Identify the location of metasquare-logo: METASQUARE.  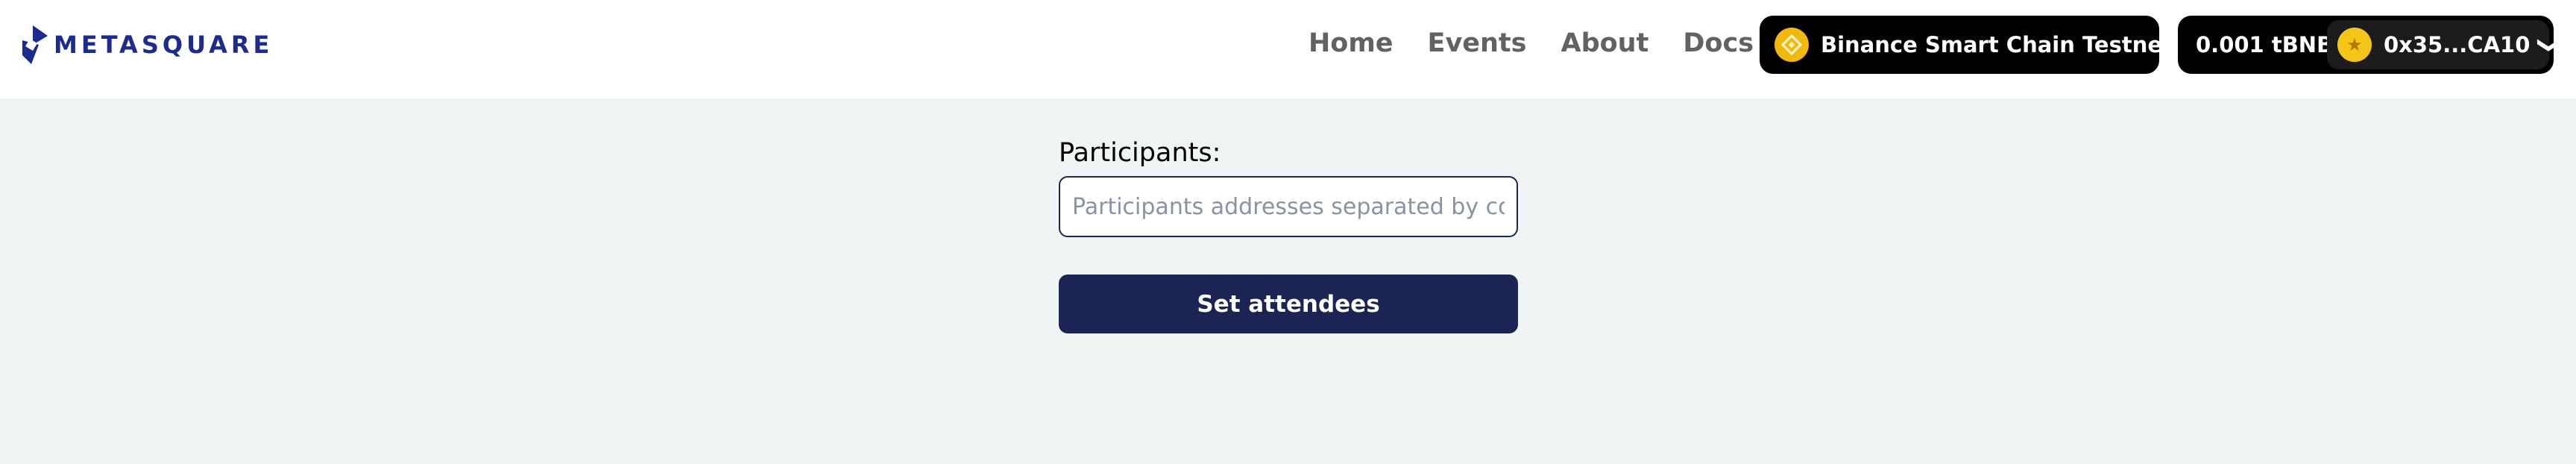
(147, 44).